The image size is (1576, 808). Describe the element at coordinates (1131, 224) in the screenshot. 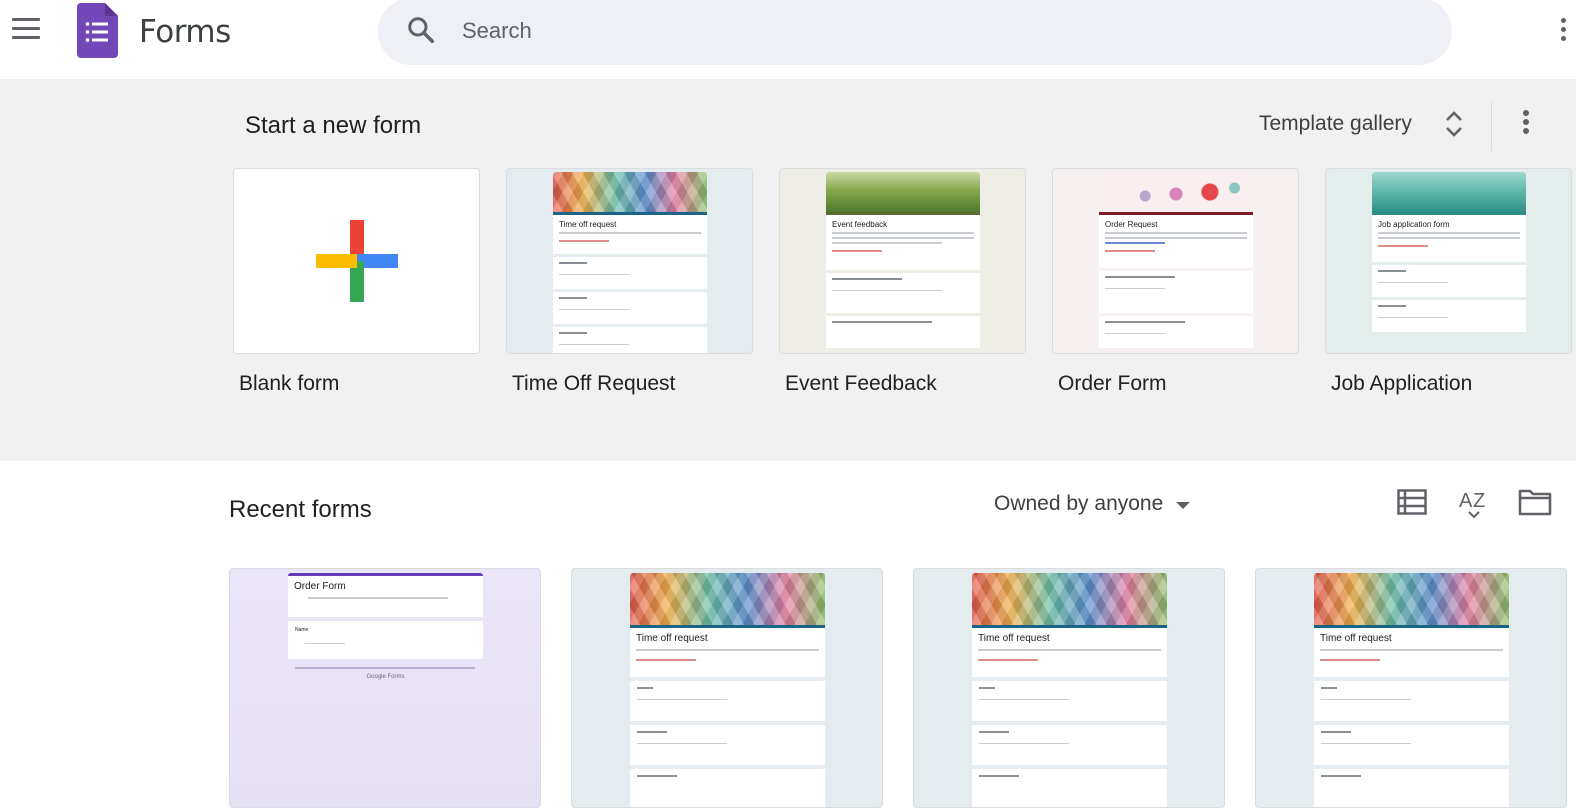

I see `preview-title: Order Request` at that location.